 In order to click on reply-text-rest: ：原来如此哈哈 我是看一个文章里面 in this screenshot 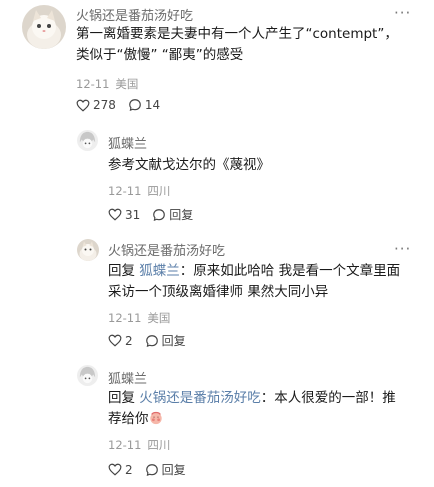, I will do `click(290, 271)`.